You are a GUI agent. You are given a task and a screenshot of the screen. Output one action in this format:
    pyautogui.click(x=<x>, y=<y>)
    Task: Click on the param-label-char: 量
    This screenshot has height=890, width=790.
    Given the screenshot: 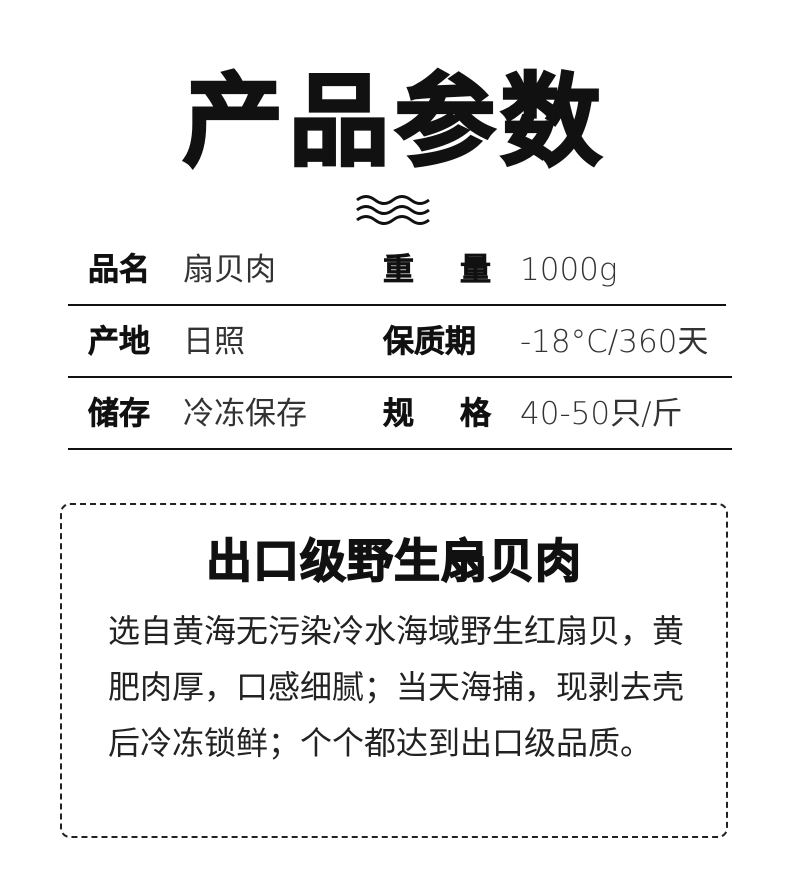 What is the action you would take?
    pyautogui.click(x=476, y=270)
    